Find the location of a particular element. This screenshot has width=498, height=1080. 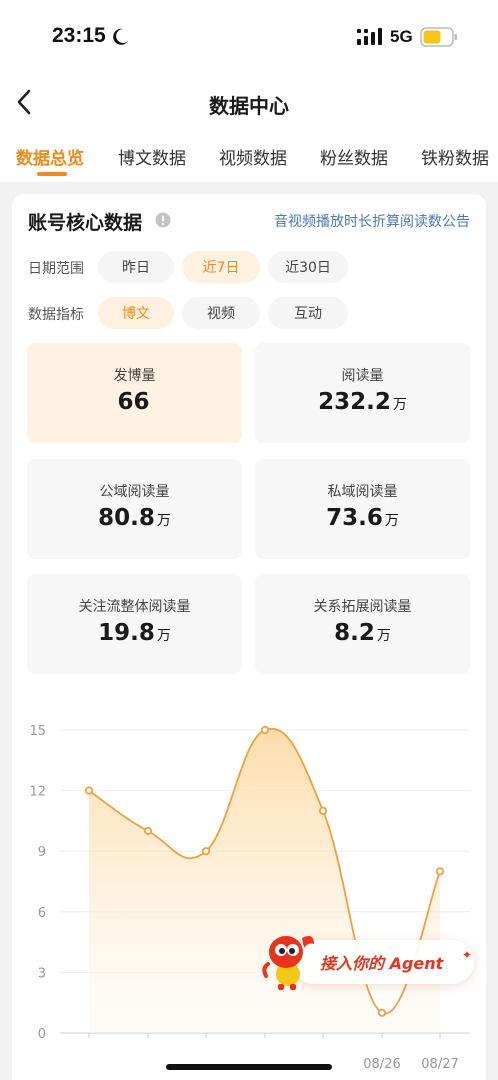

metric-reads: 阅读量 232.2 万 is located at coordinates (362, 393).